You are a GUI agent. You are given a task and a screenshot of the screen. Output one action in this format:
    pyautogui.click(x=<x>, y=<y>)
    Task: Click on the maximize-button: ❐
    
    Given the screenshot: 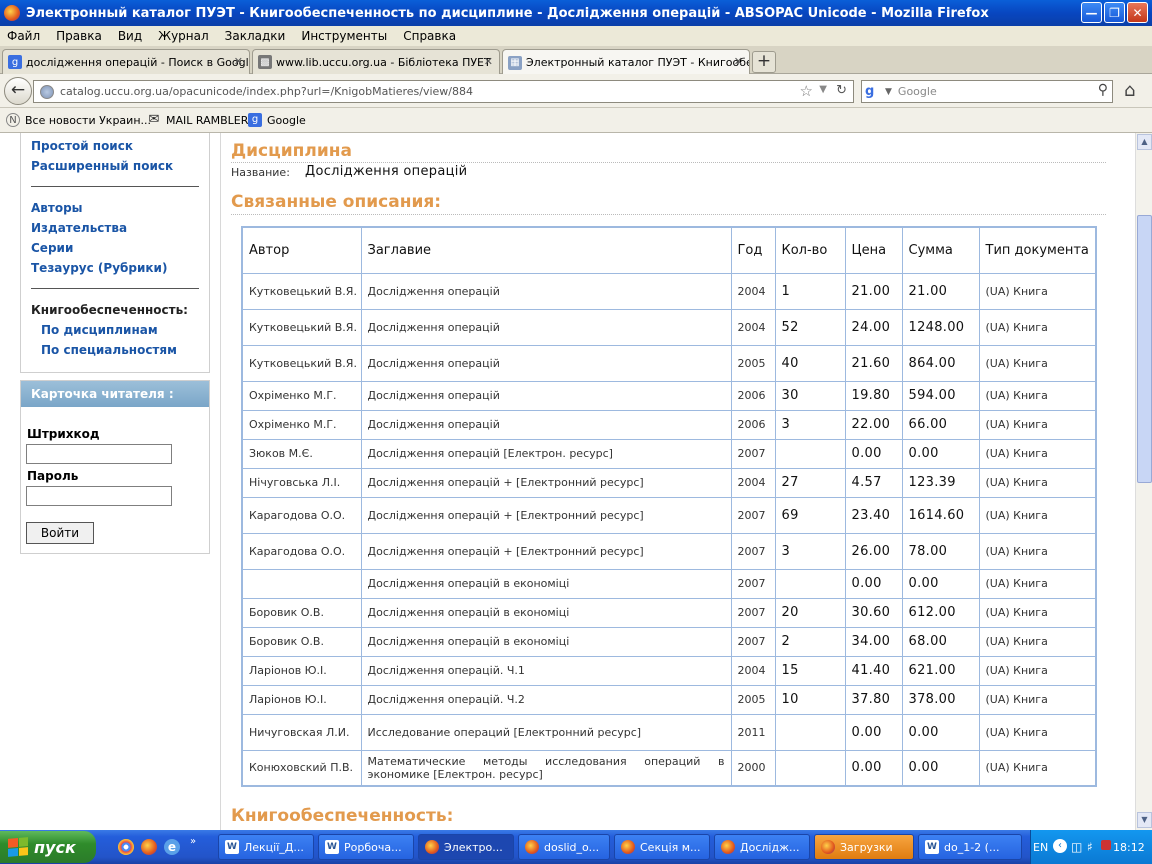 What is the action you would take?
    pyautogui.click(x=1114, y=12)
    